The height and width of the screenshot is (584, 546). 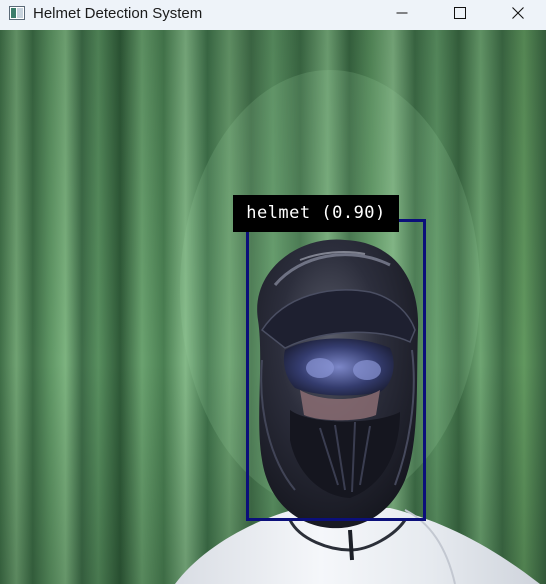 I want to click on close-button, so click(x=518, y=15).